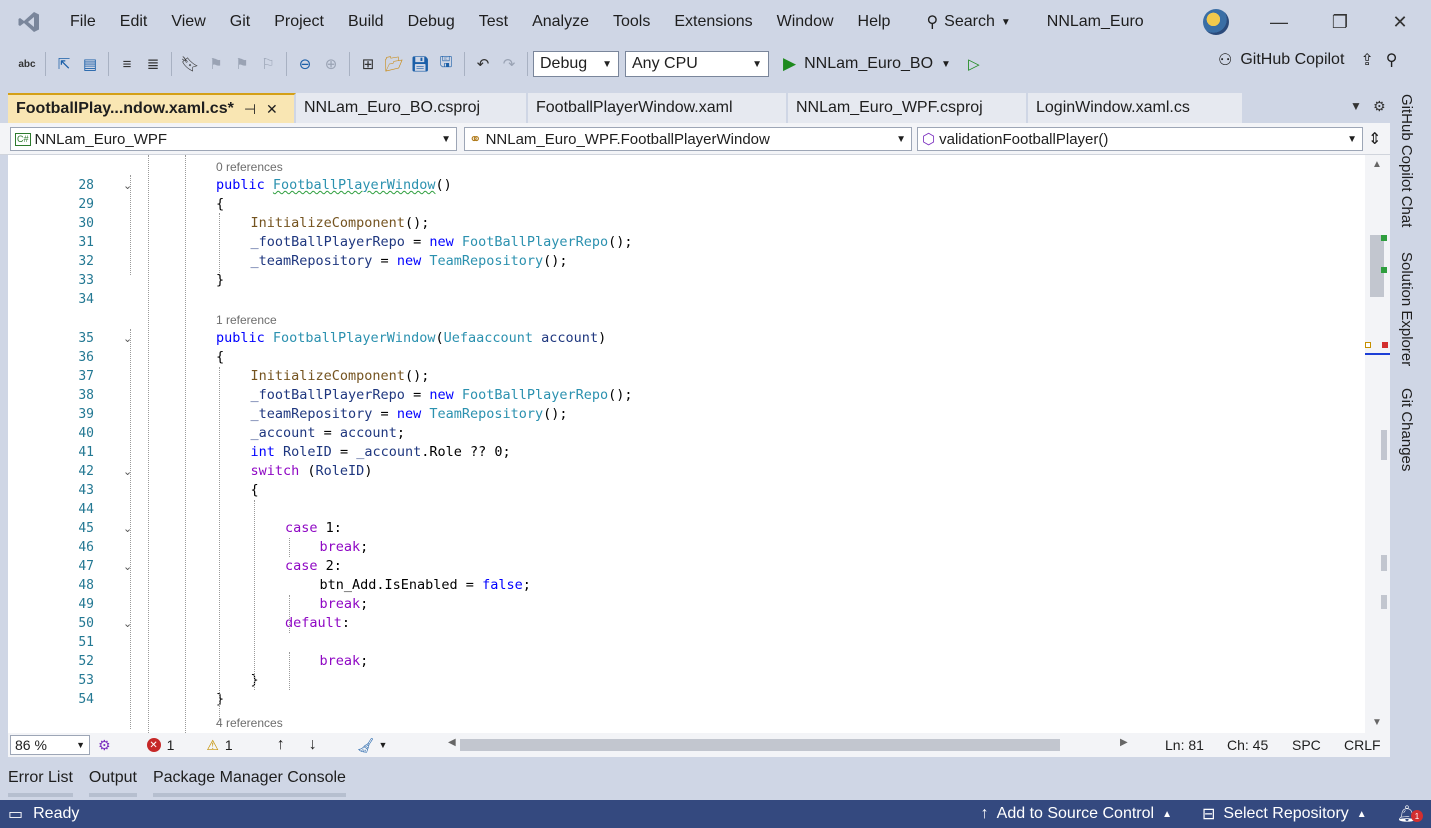 This screenshot has height=828, width=1431. I want to click on codelens-references: 4 references, so click(249, 723).